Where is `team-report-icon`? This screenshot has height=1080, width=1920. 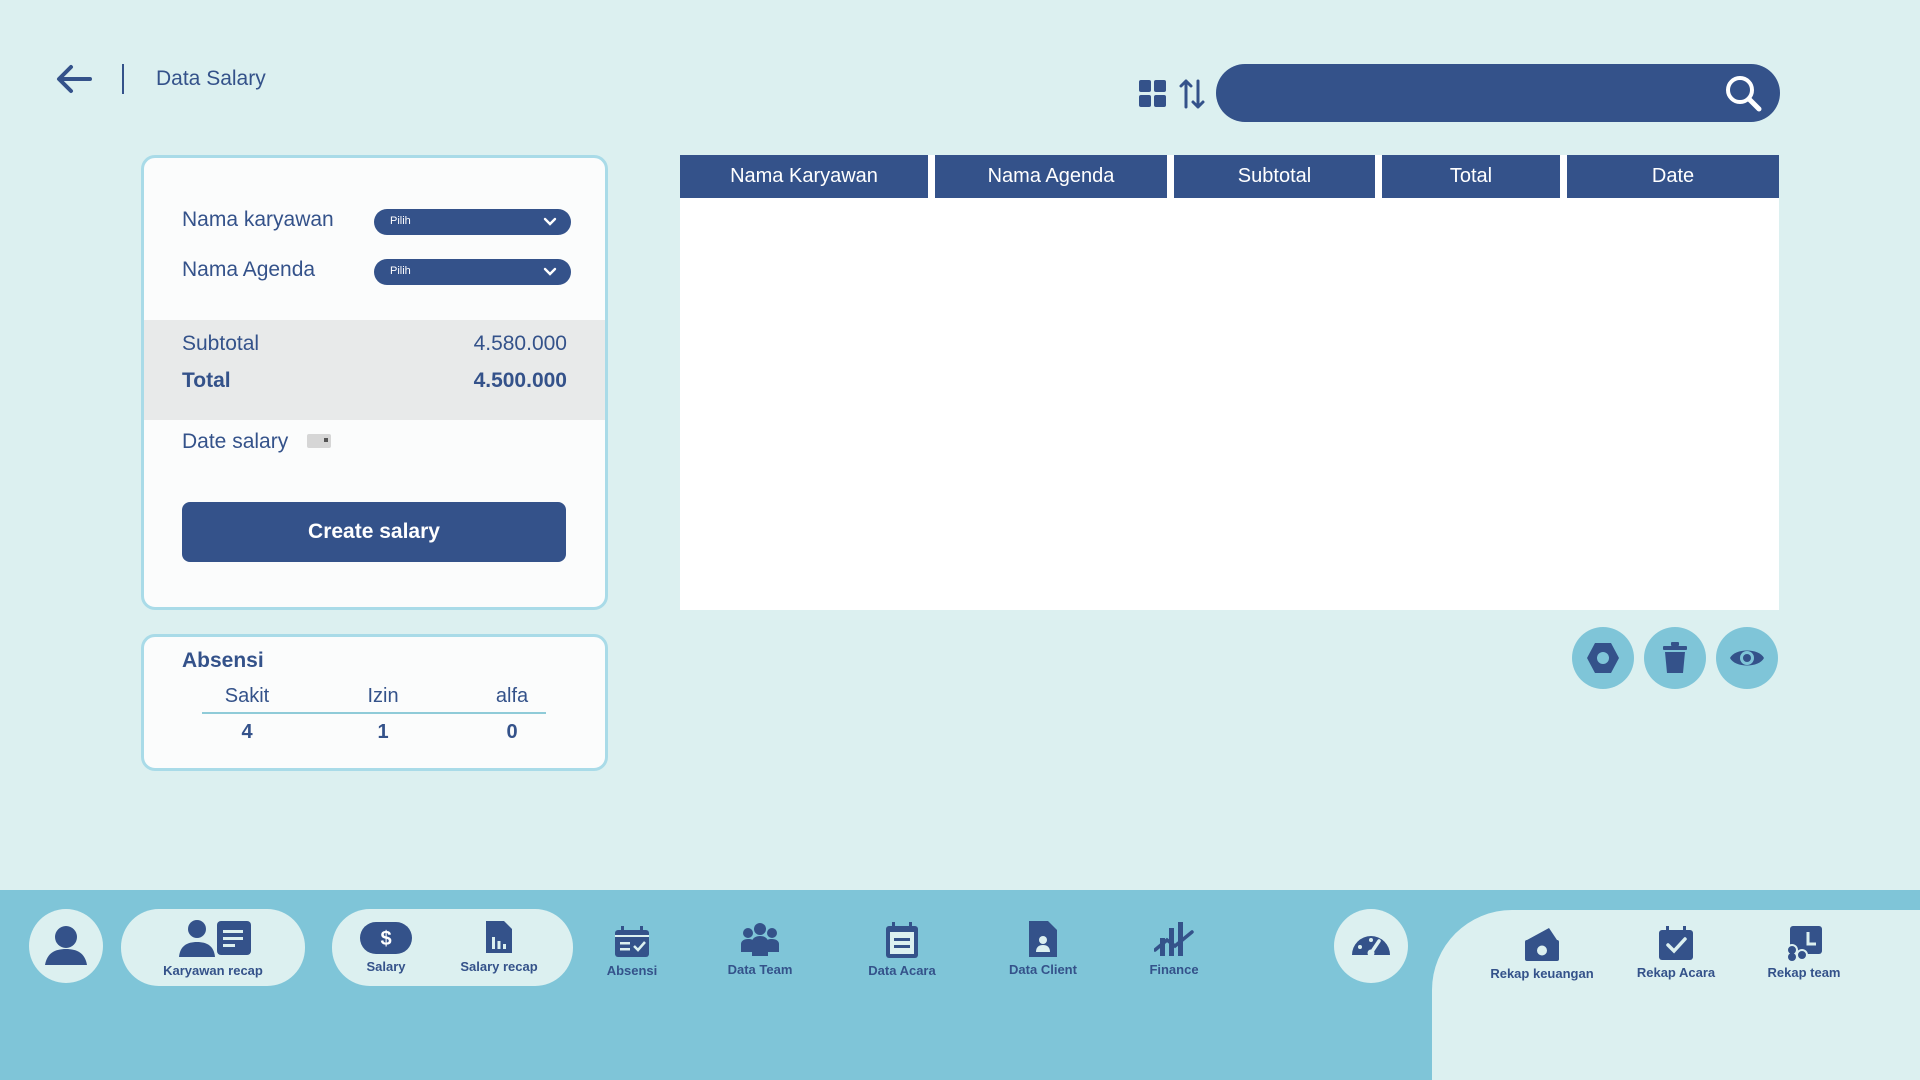 team-report-icon is located at coordinates (1804, 943).